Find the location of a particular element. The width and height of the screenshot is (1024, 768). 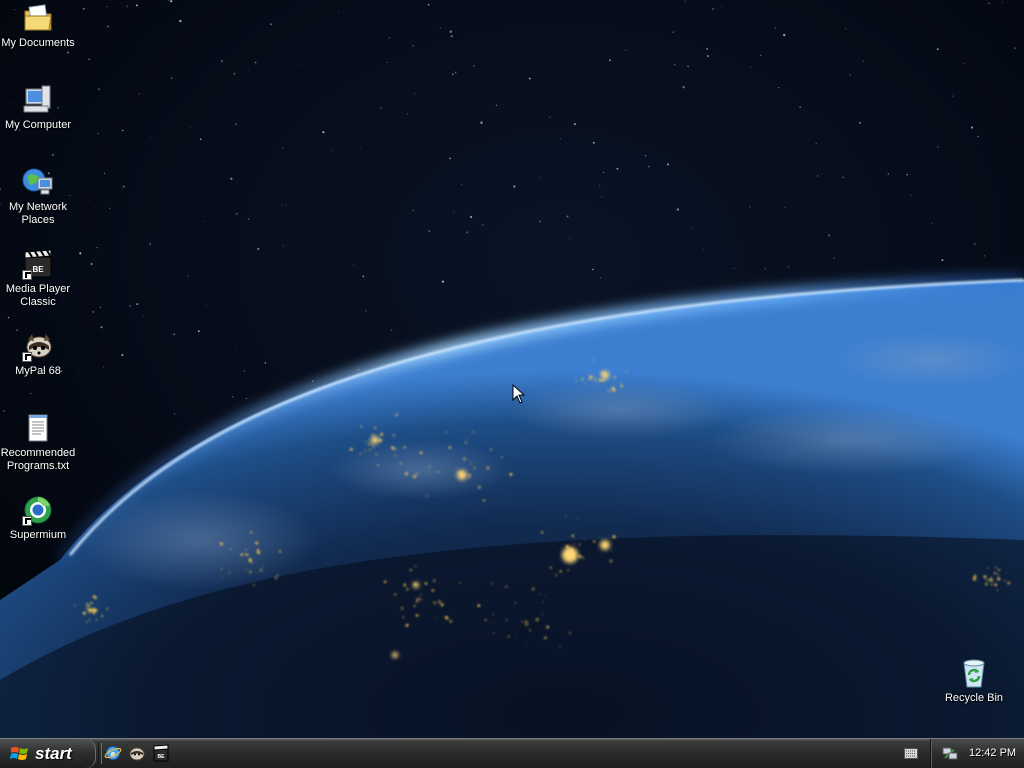

start-label: start is located at coordinates (53, 753).